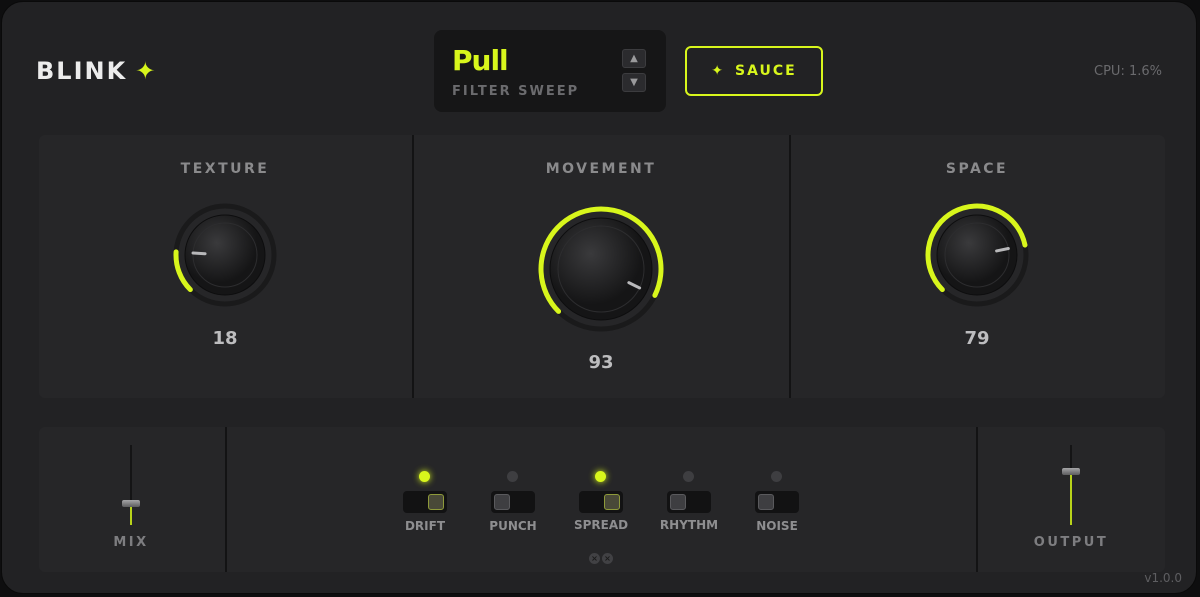 The height and width of the screenshot is (597, 1200). What do you see at coordinates (602, 558) in the screenshot?
I see `link-icon: × ×` at bounding box center [602, 558].